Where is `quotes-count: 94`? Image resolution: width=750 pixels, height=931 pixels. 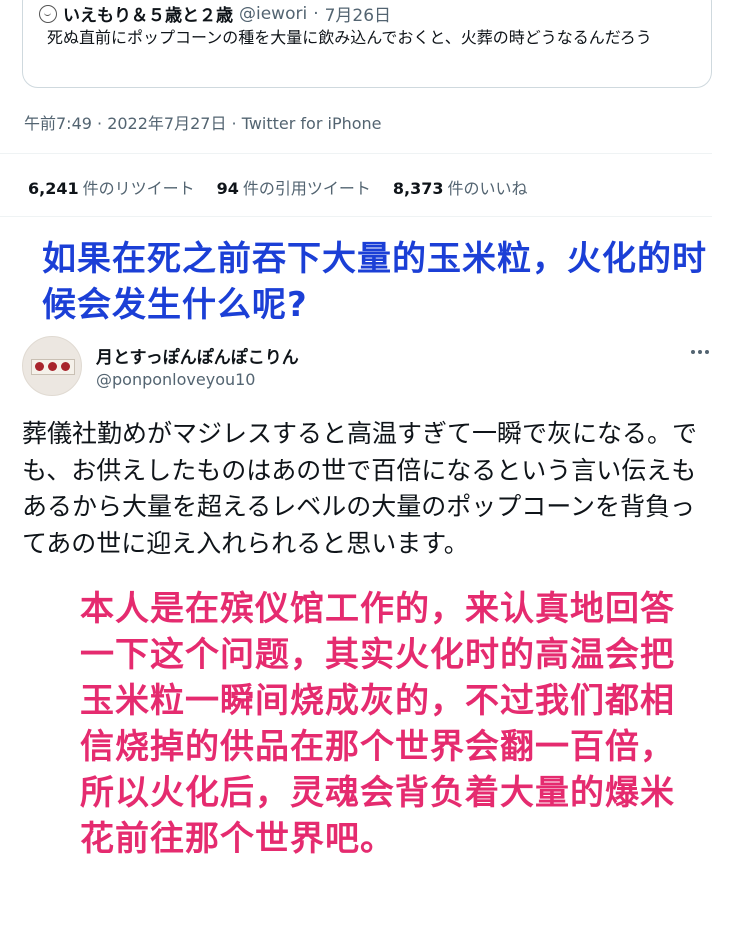 quotes-count: 94 is located at coordinates (227, 188).